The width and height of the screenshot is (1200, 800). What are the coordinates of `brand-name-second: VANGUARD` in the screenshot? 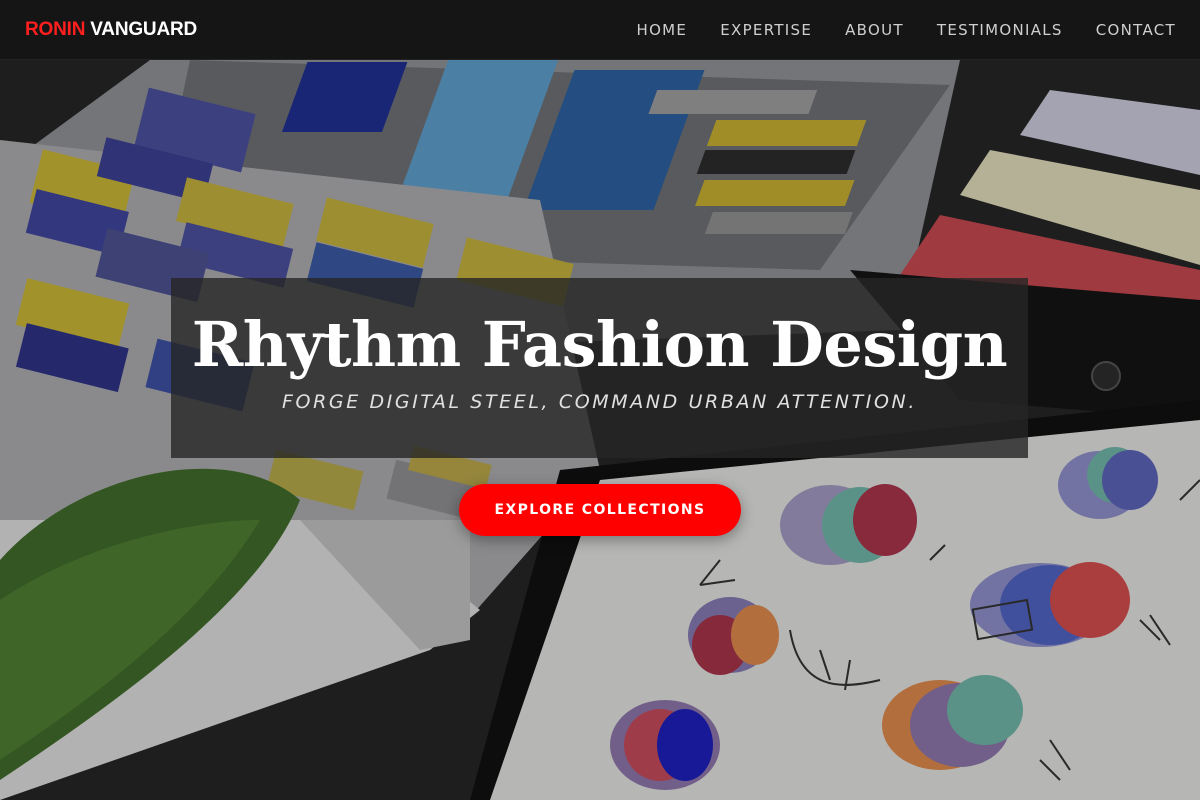 It's located at (144, 29).